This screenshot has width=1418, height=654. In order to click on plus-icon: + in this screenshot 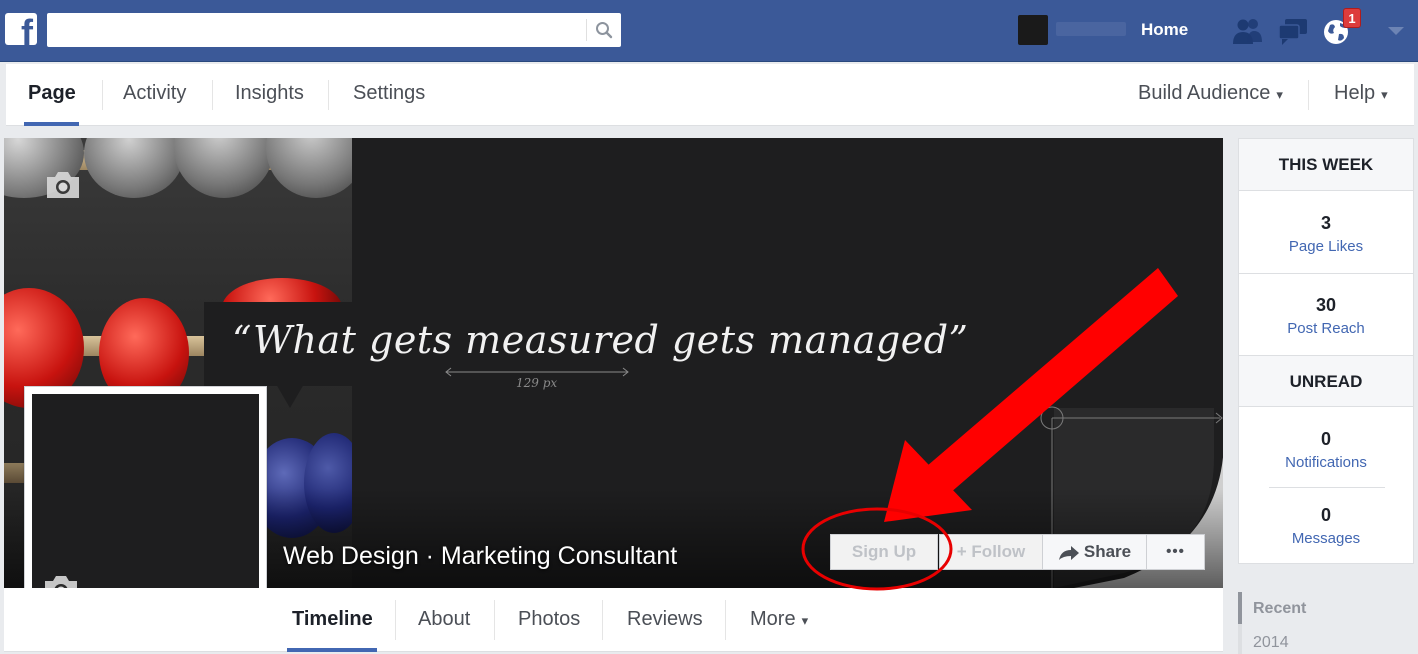, I will do `click(961, 551)`.